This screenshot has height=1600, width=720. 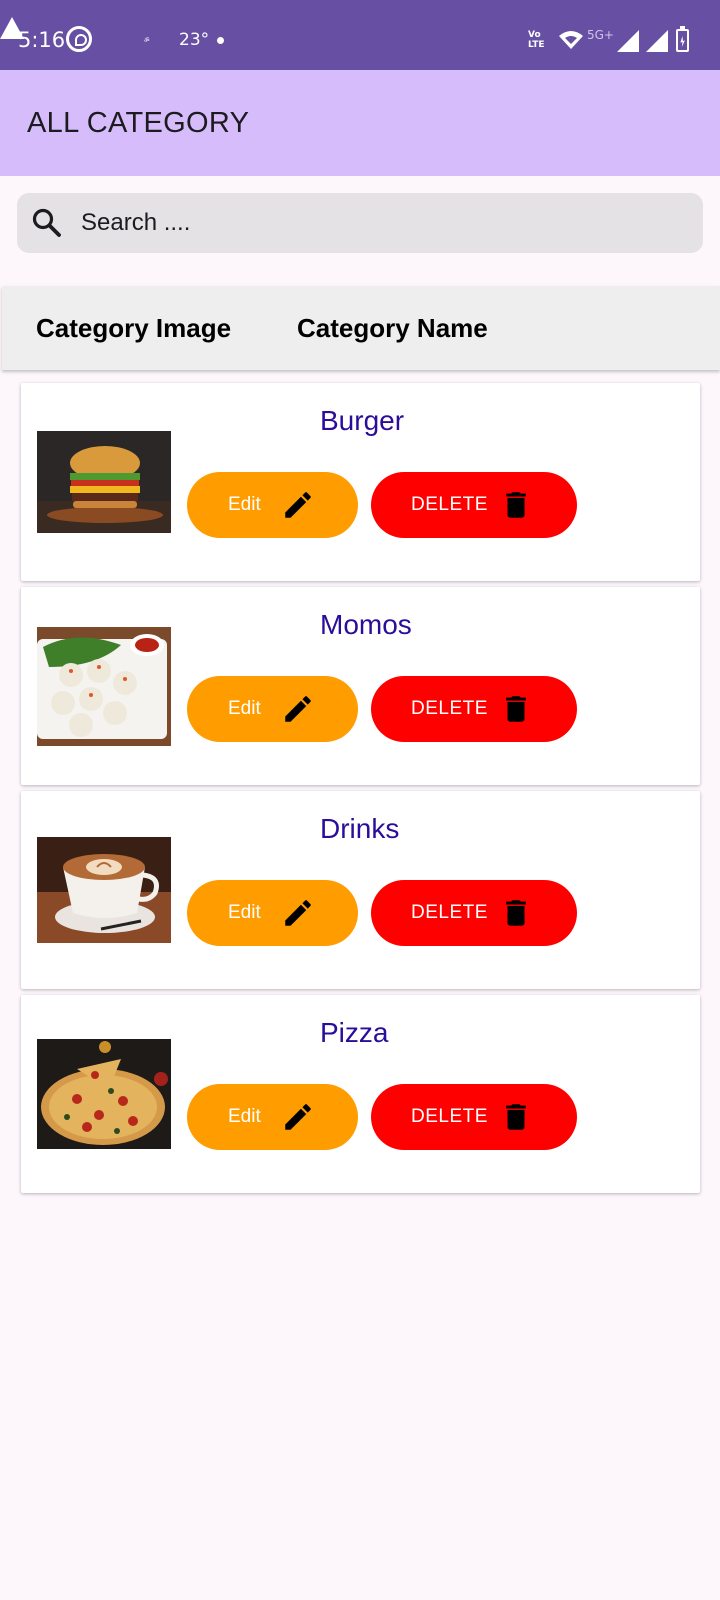 What do you see at coordinates (220, 40) in the screenshot?
I see `dot-icon` at bounding box center [220, 40].